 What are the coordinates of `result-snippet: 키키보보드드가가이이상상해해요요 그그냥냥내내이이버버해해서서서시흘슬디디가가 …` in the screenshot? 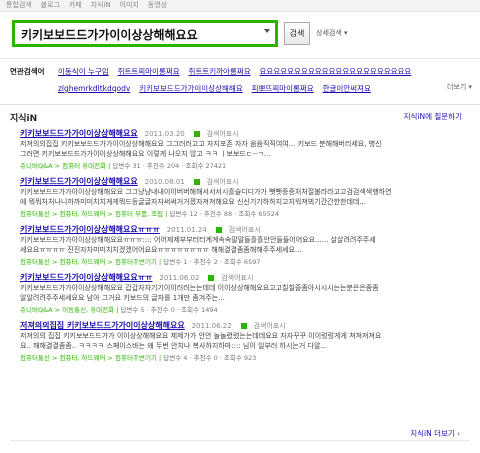 It's located at (206, 192).